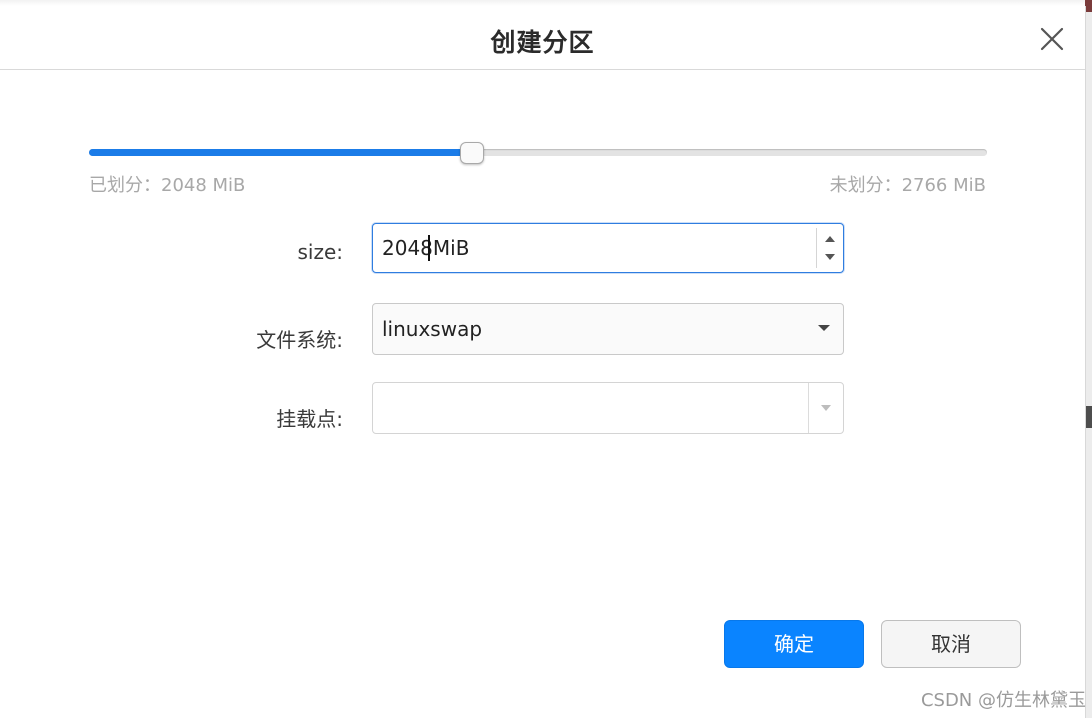  What do you see at coordinates (907, 185) in the screenshot?
I see `unallocated-size-label: 未划分：2766 MiB` at bounding box center [907, 185].